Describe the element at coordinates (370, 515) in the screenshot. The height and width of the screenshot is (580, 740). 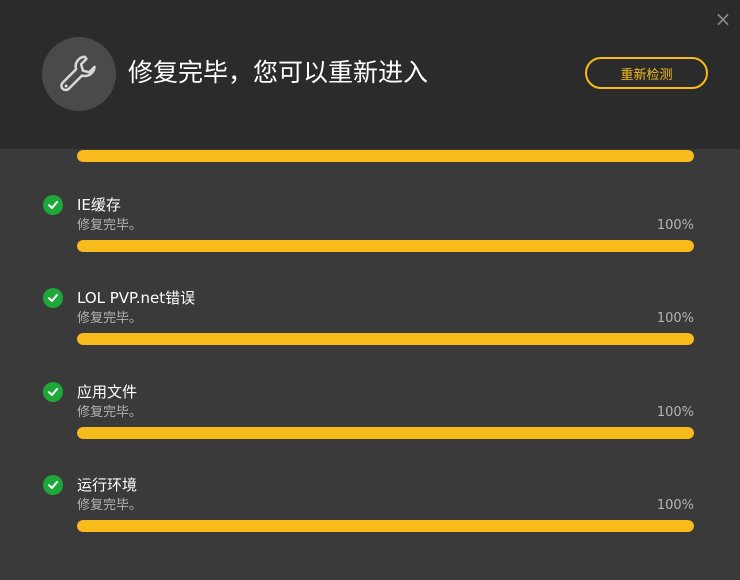
I see `list-item: 运行环境 修复完毕。 100%` at that location.